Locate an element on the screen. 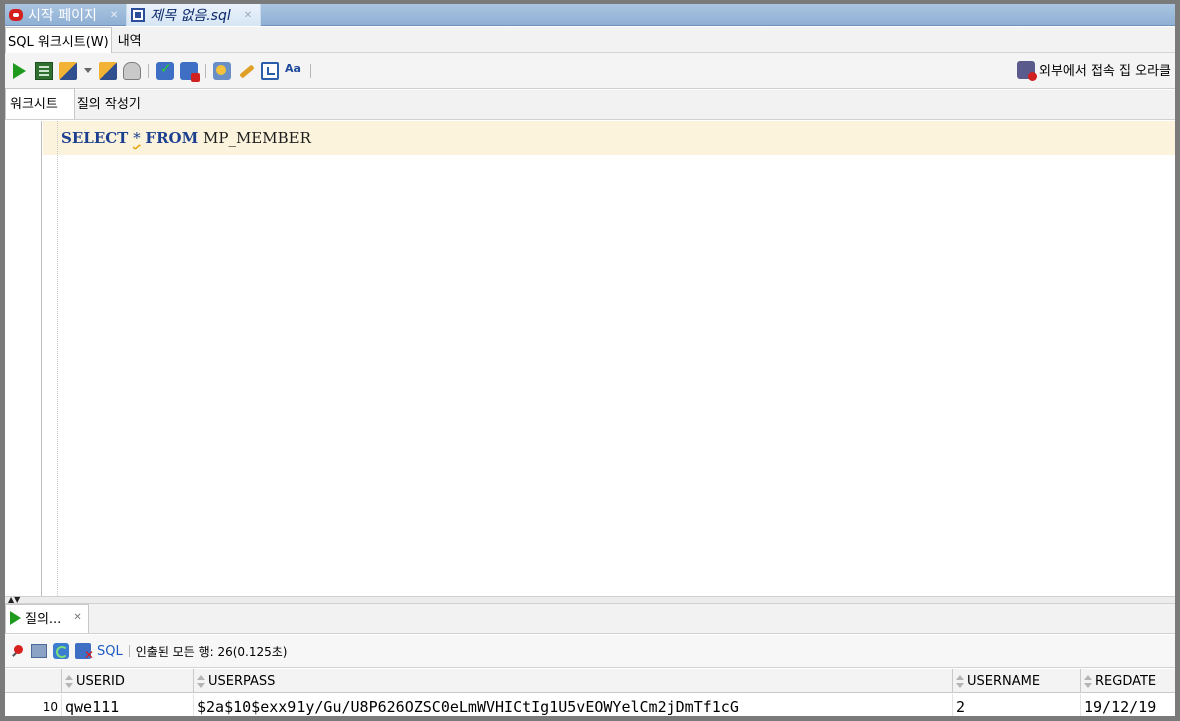  tab-untitled-sql-label: 제목 없음.sql is located at coordinates (190, 16).